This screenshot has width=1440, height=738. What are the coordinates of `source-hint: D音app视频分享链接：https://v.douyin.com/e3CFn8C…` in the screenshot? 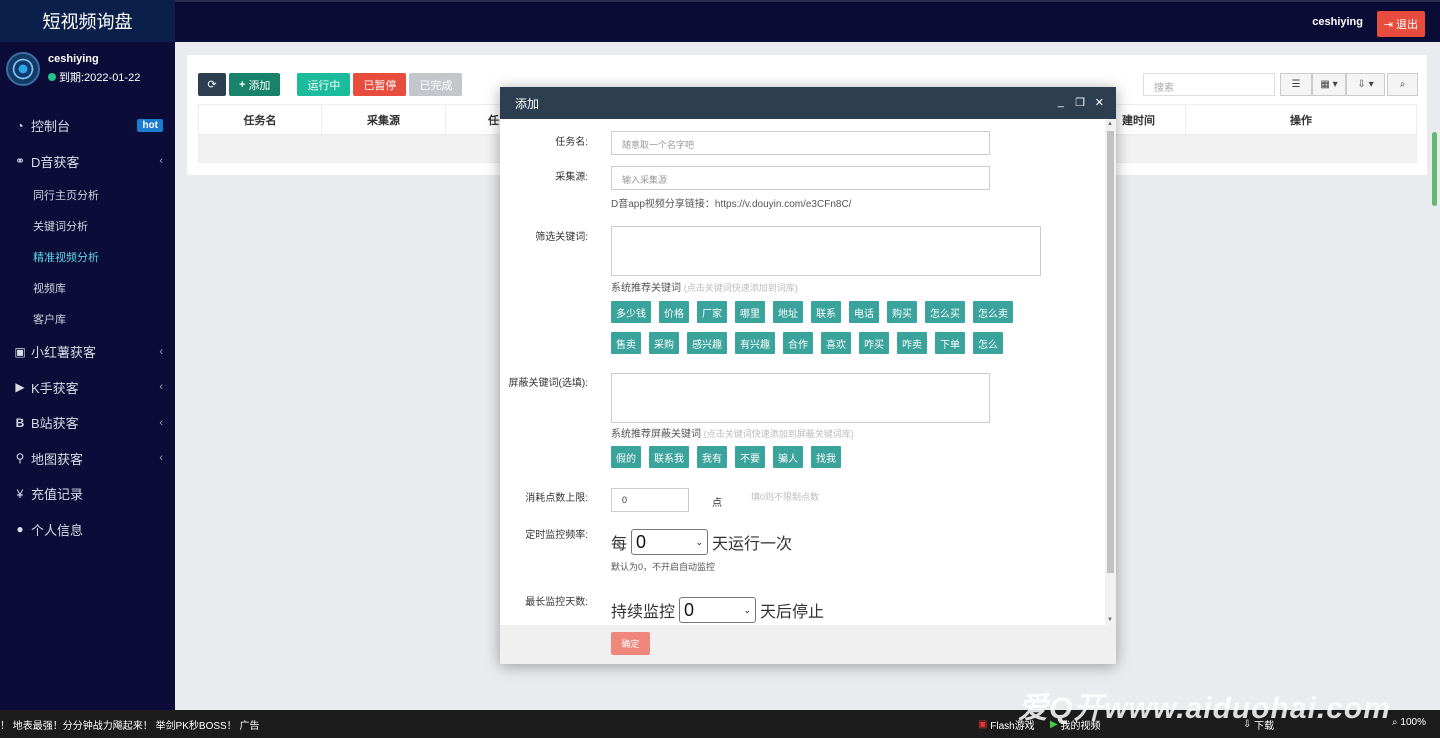 It's located at (731, 204).